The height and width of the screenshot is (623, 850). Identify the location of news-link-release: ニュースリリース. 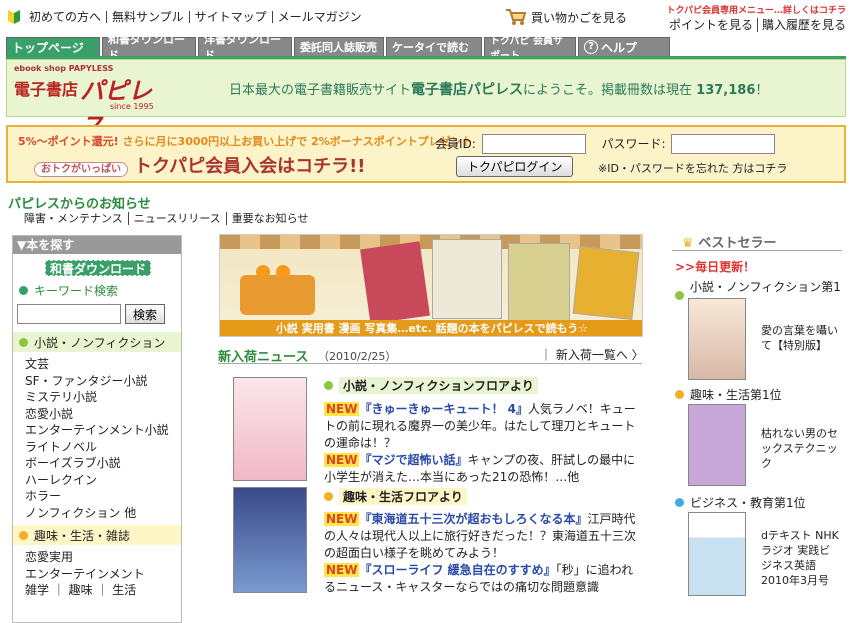
(177, 218).